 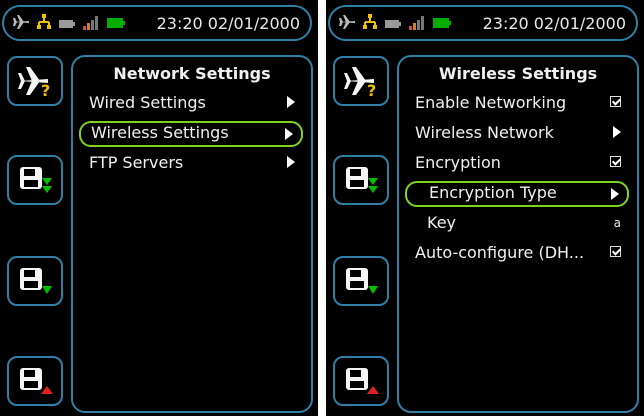 I want to click on menu-item-encryption-type: Encryption Type, so click(x=517, y=194).